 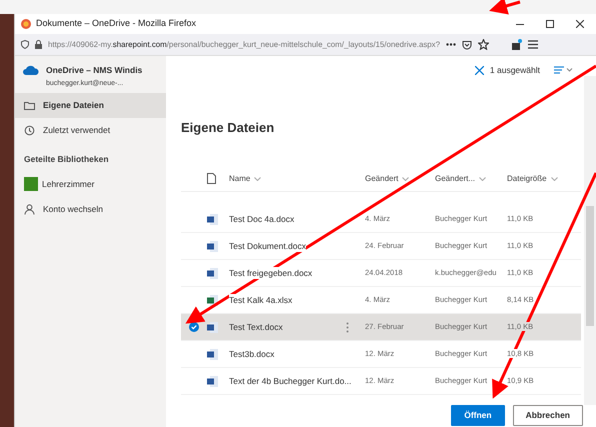 I want to click on file-type-icon, so click(x=211, y=178).